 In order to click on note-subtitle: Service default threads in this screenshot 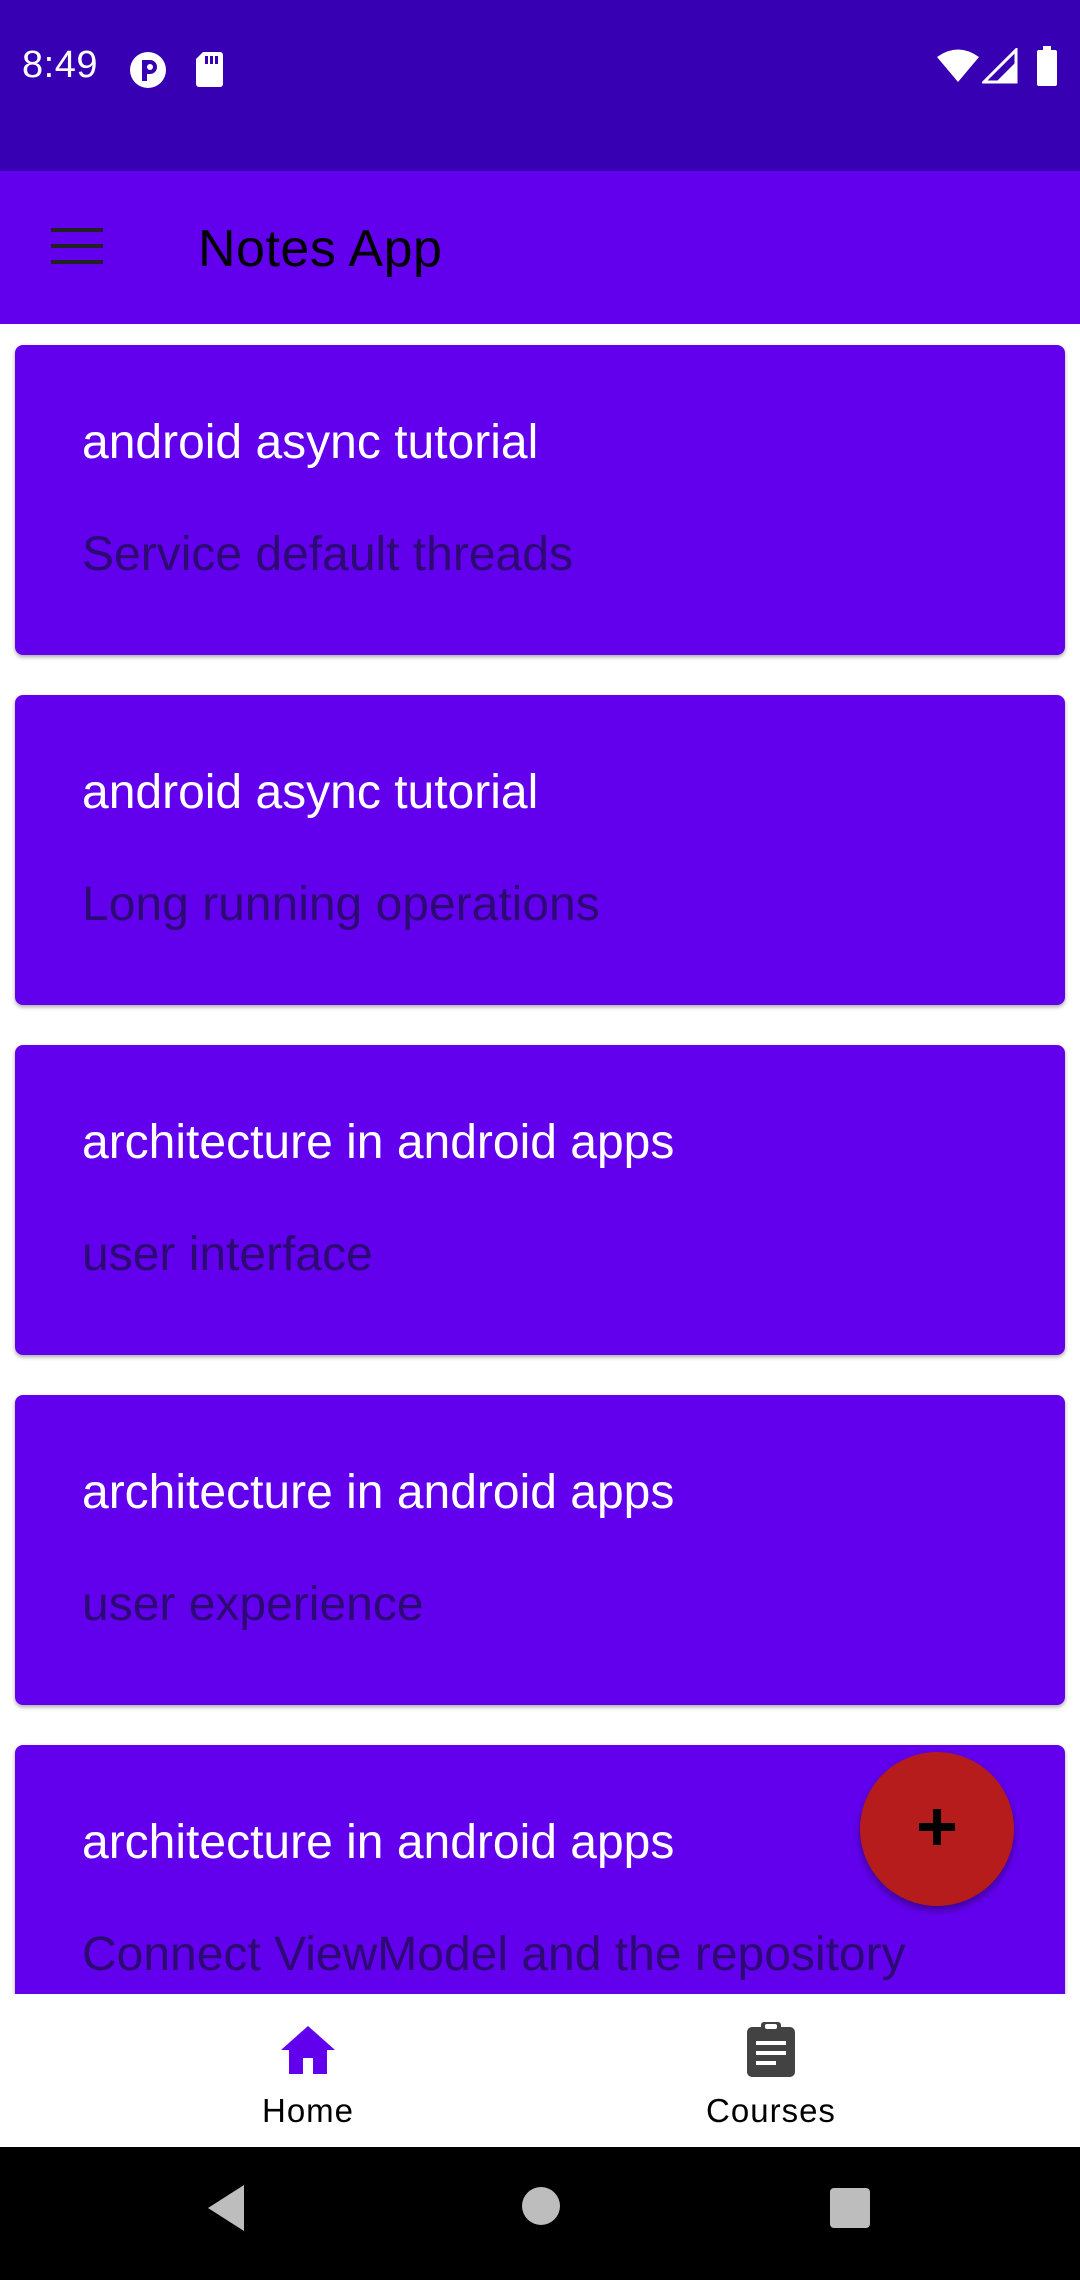, I will do `click(327, 554)`.